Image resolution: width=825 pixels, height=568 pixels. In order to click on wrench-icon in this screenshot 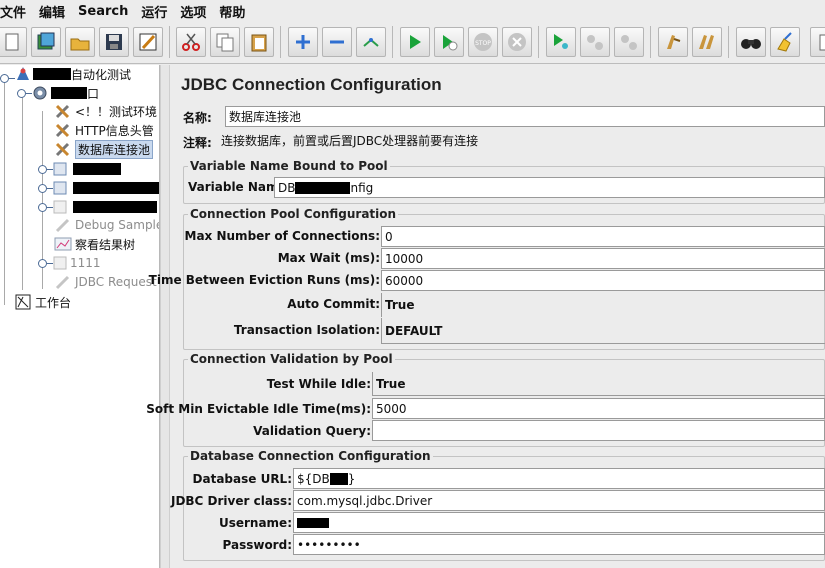, I will do `click(62, 130)`.